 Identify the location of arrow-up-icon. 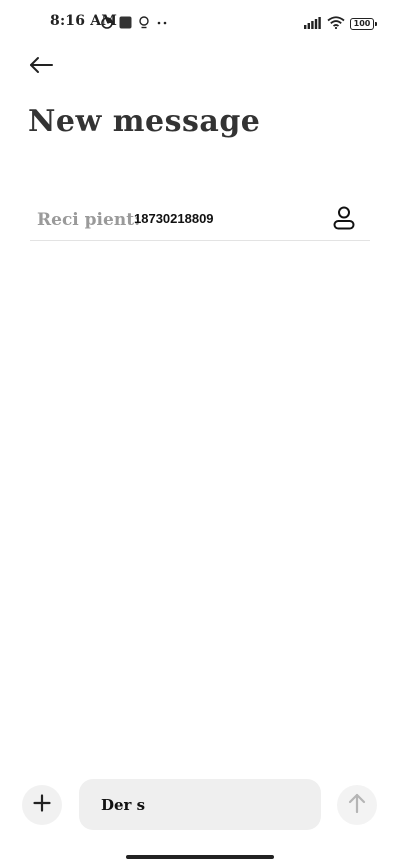
(357, 805).